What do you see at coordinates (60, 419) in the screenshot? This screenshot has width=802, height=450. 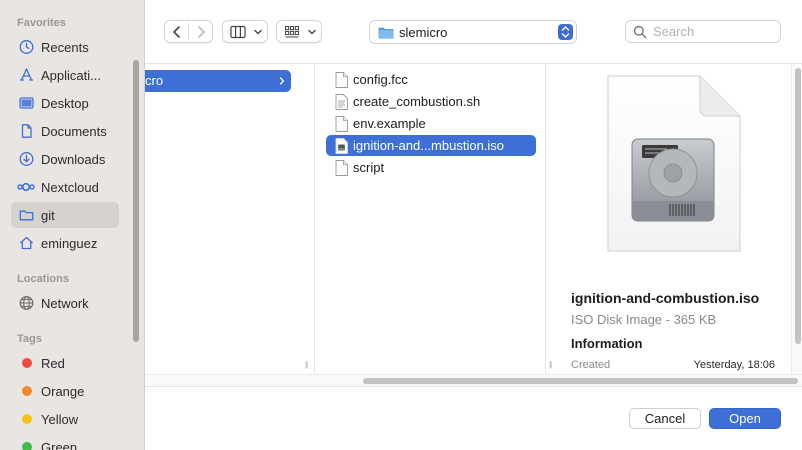 I see `sidebar-item-label: Yellow` at bounding box center [60, 419].